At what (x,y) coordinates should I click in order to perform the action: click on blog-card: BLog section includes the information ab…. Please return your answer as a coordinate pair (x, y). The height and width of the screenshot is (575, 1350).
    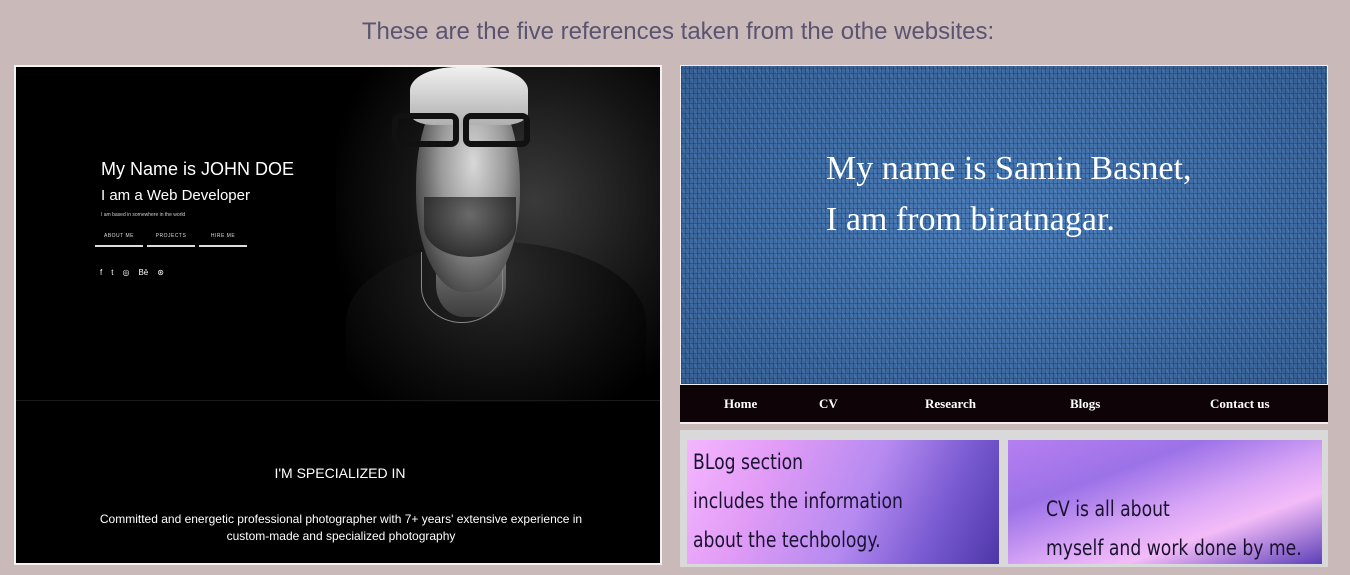
    Looking at the image, I should click on (843, 502).